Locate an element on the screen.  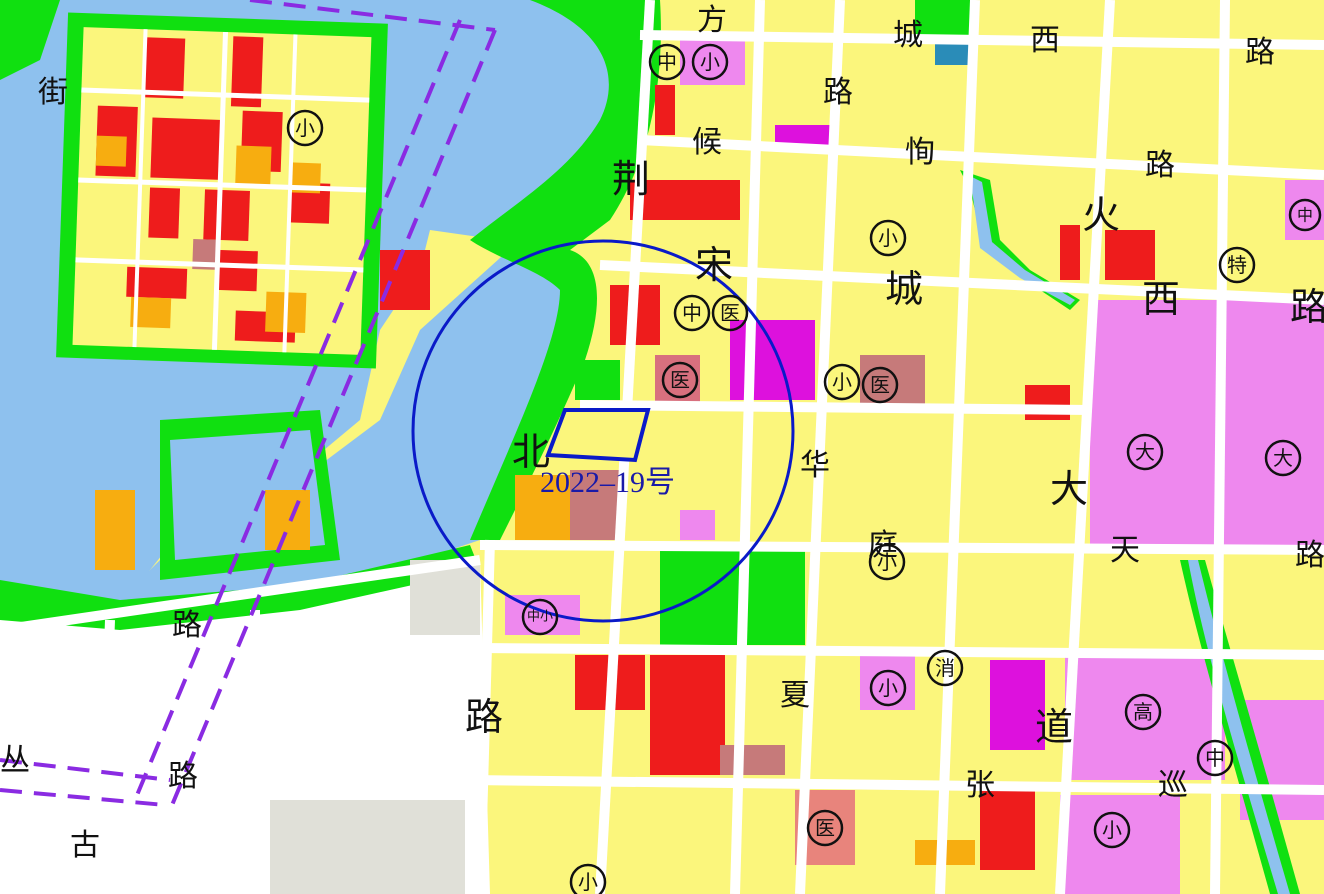
road-label-zhang: 张 is located at coordinates (980, 785).